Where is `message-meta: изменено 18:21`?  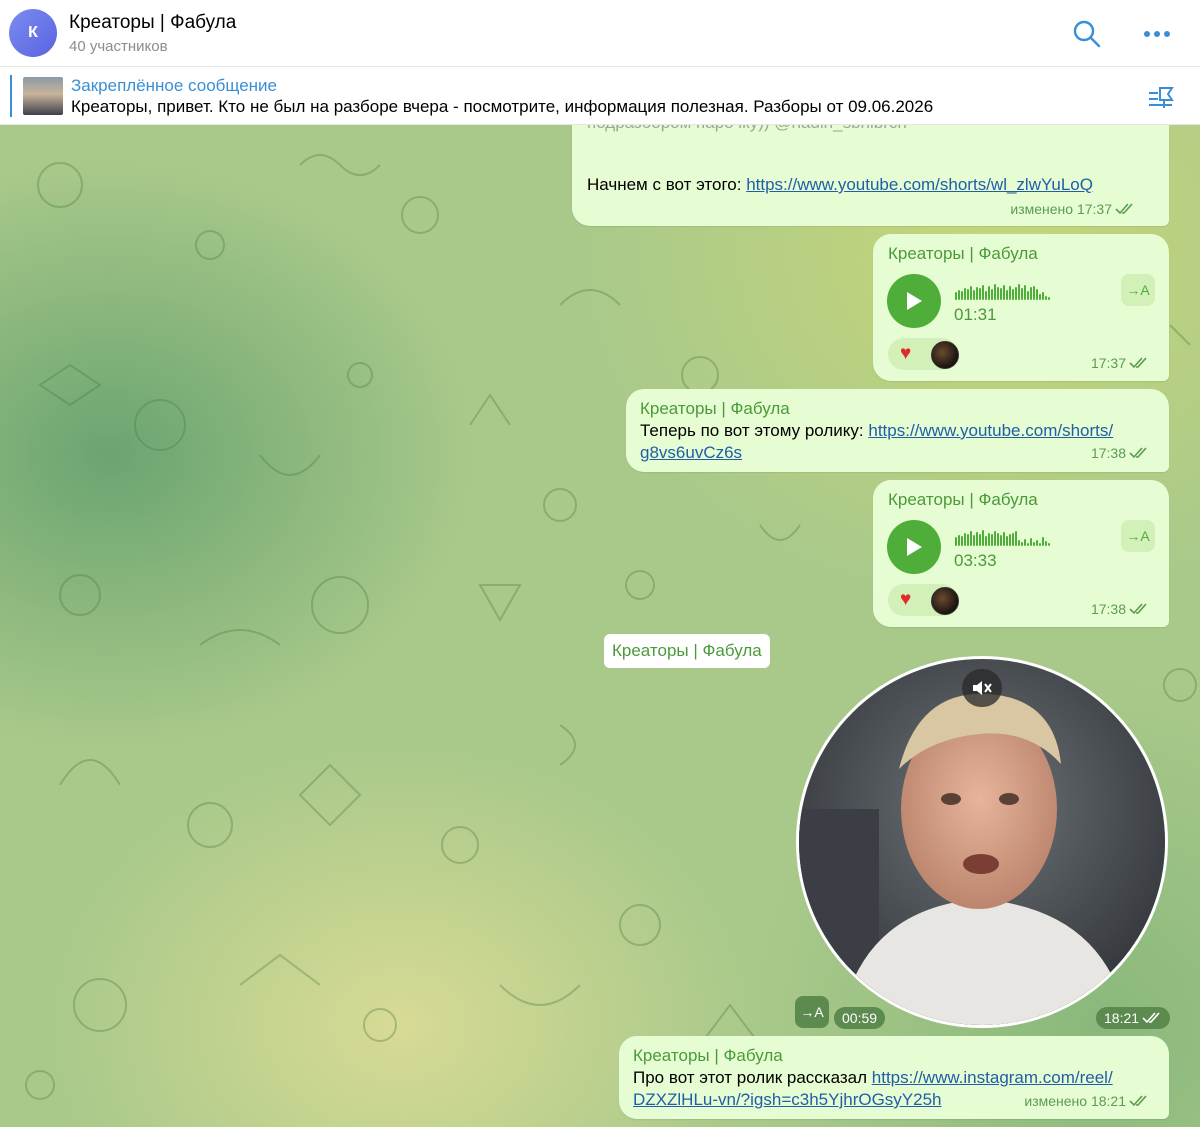
message-meta: изменено 18:21 is located at coordinates (1086, 1101).